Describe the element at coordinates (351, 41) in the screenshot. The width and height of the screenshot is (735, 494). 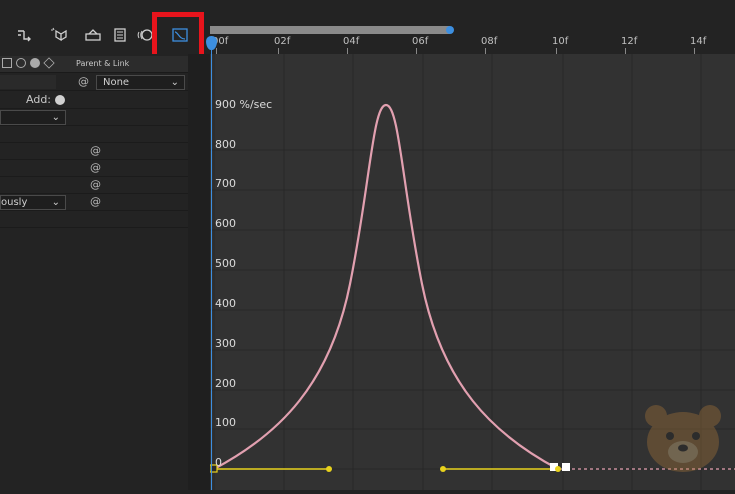
I see `ruler-tick-label: 04f` at that location.